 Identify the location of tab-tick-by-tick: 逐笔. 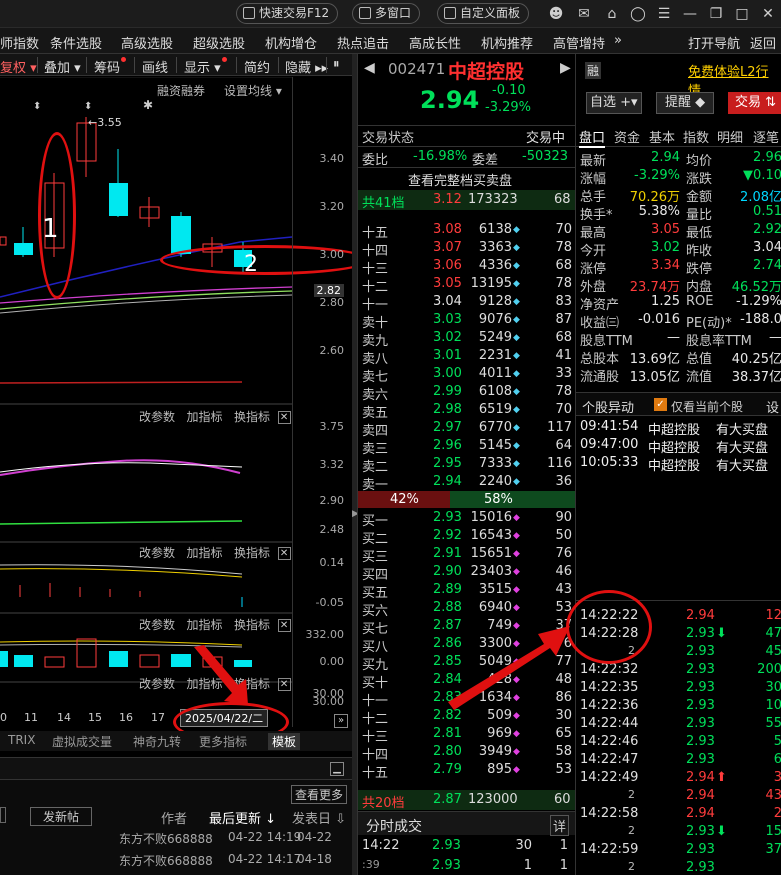
(766, 136).